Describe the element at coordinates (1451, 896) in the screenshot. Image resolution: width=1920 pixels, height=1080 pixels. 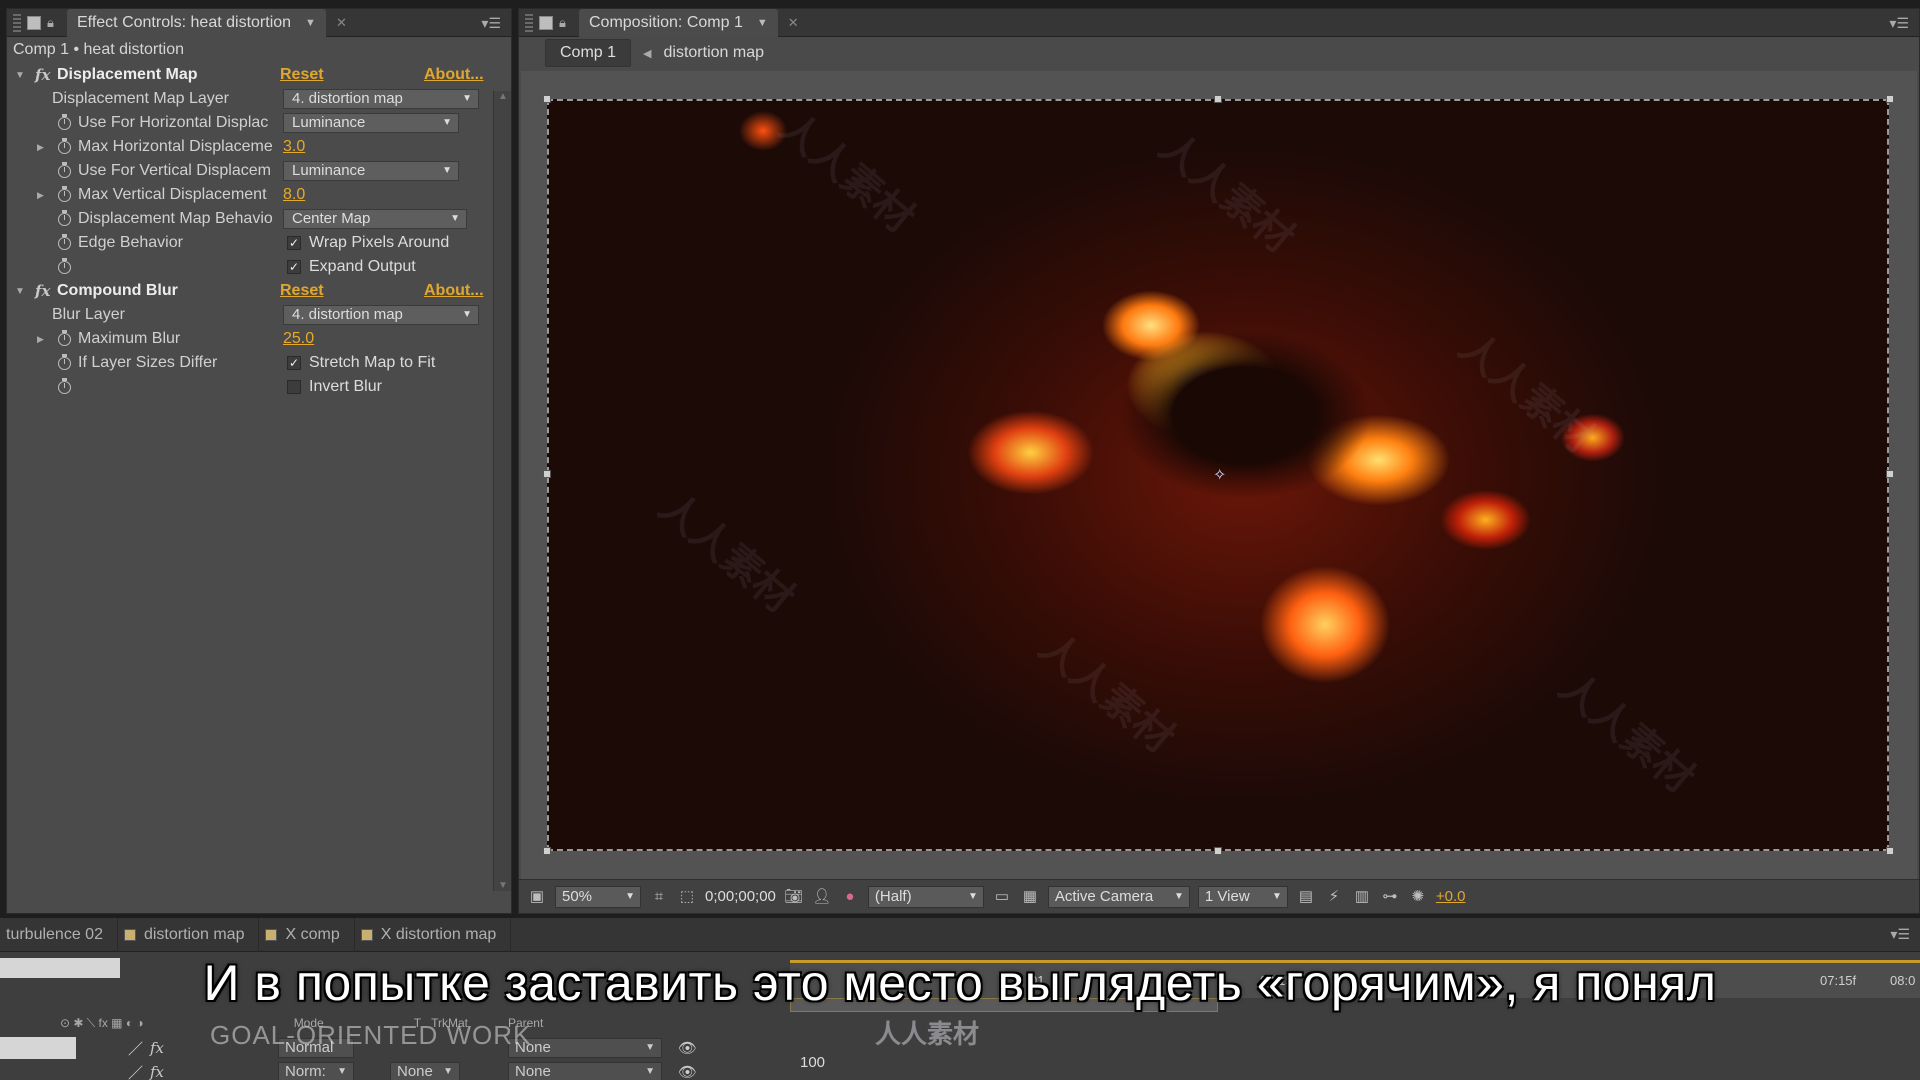
I see `exposure-value: +0.0` at that location.